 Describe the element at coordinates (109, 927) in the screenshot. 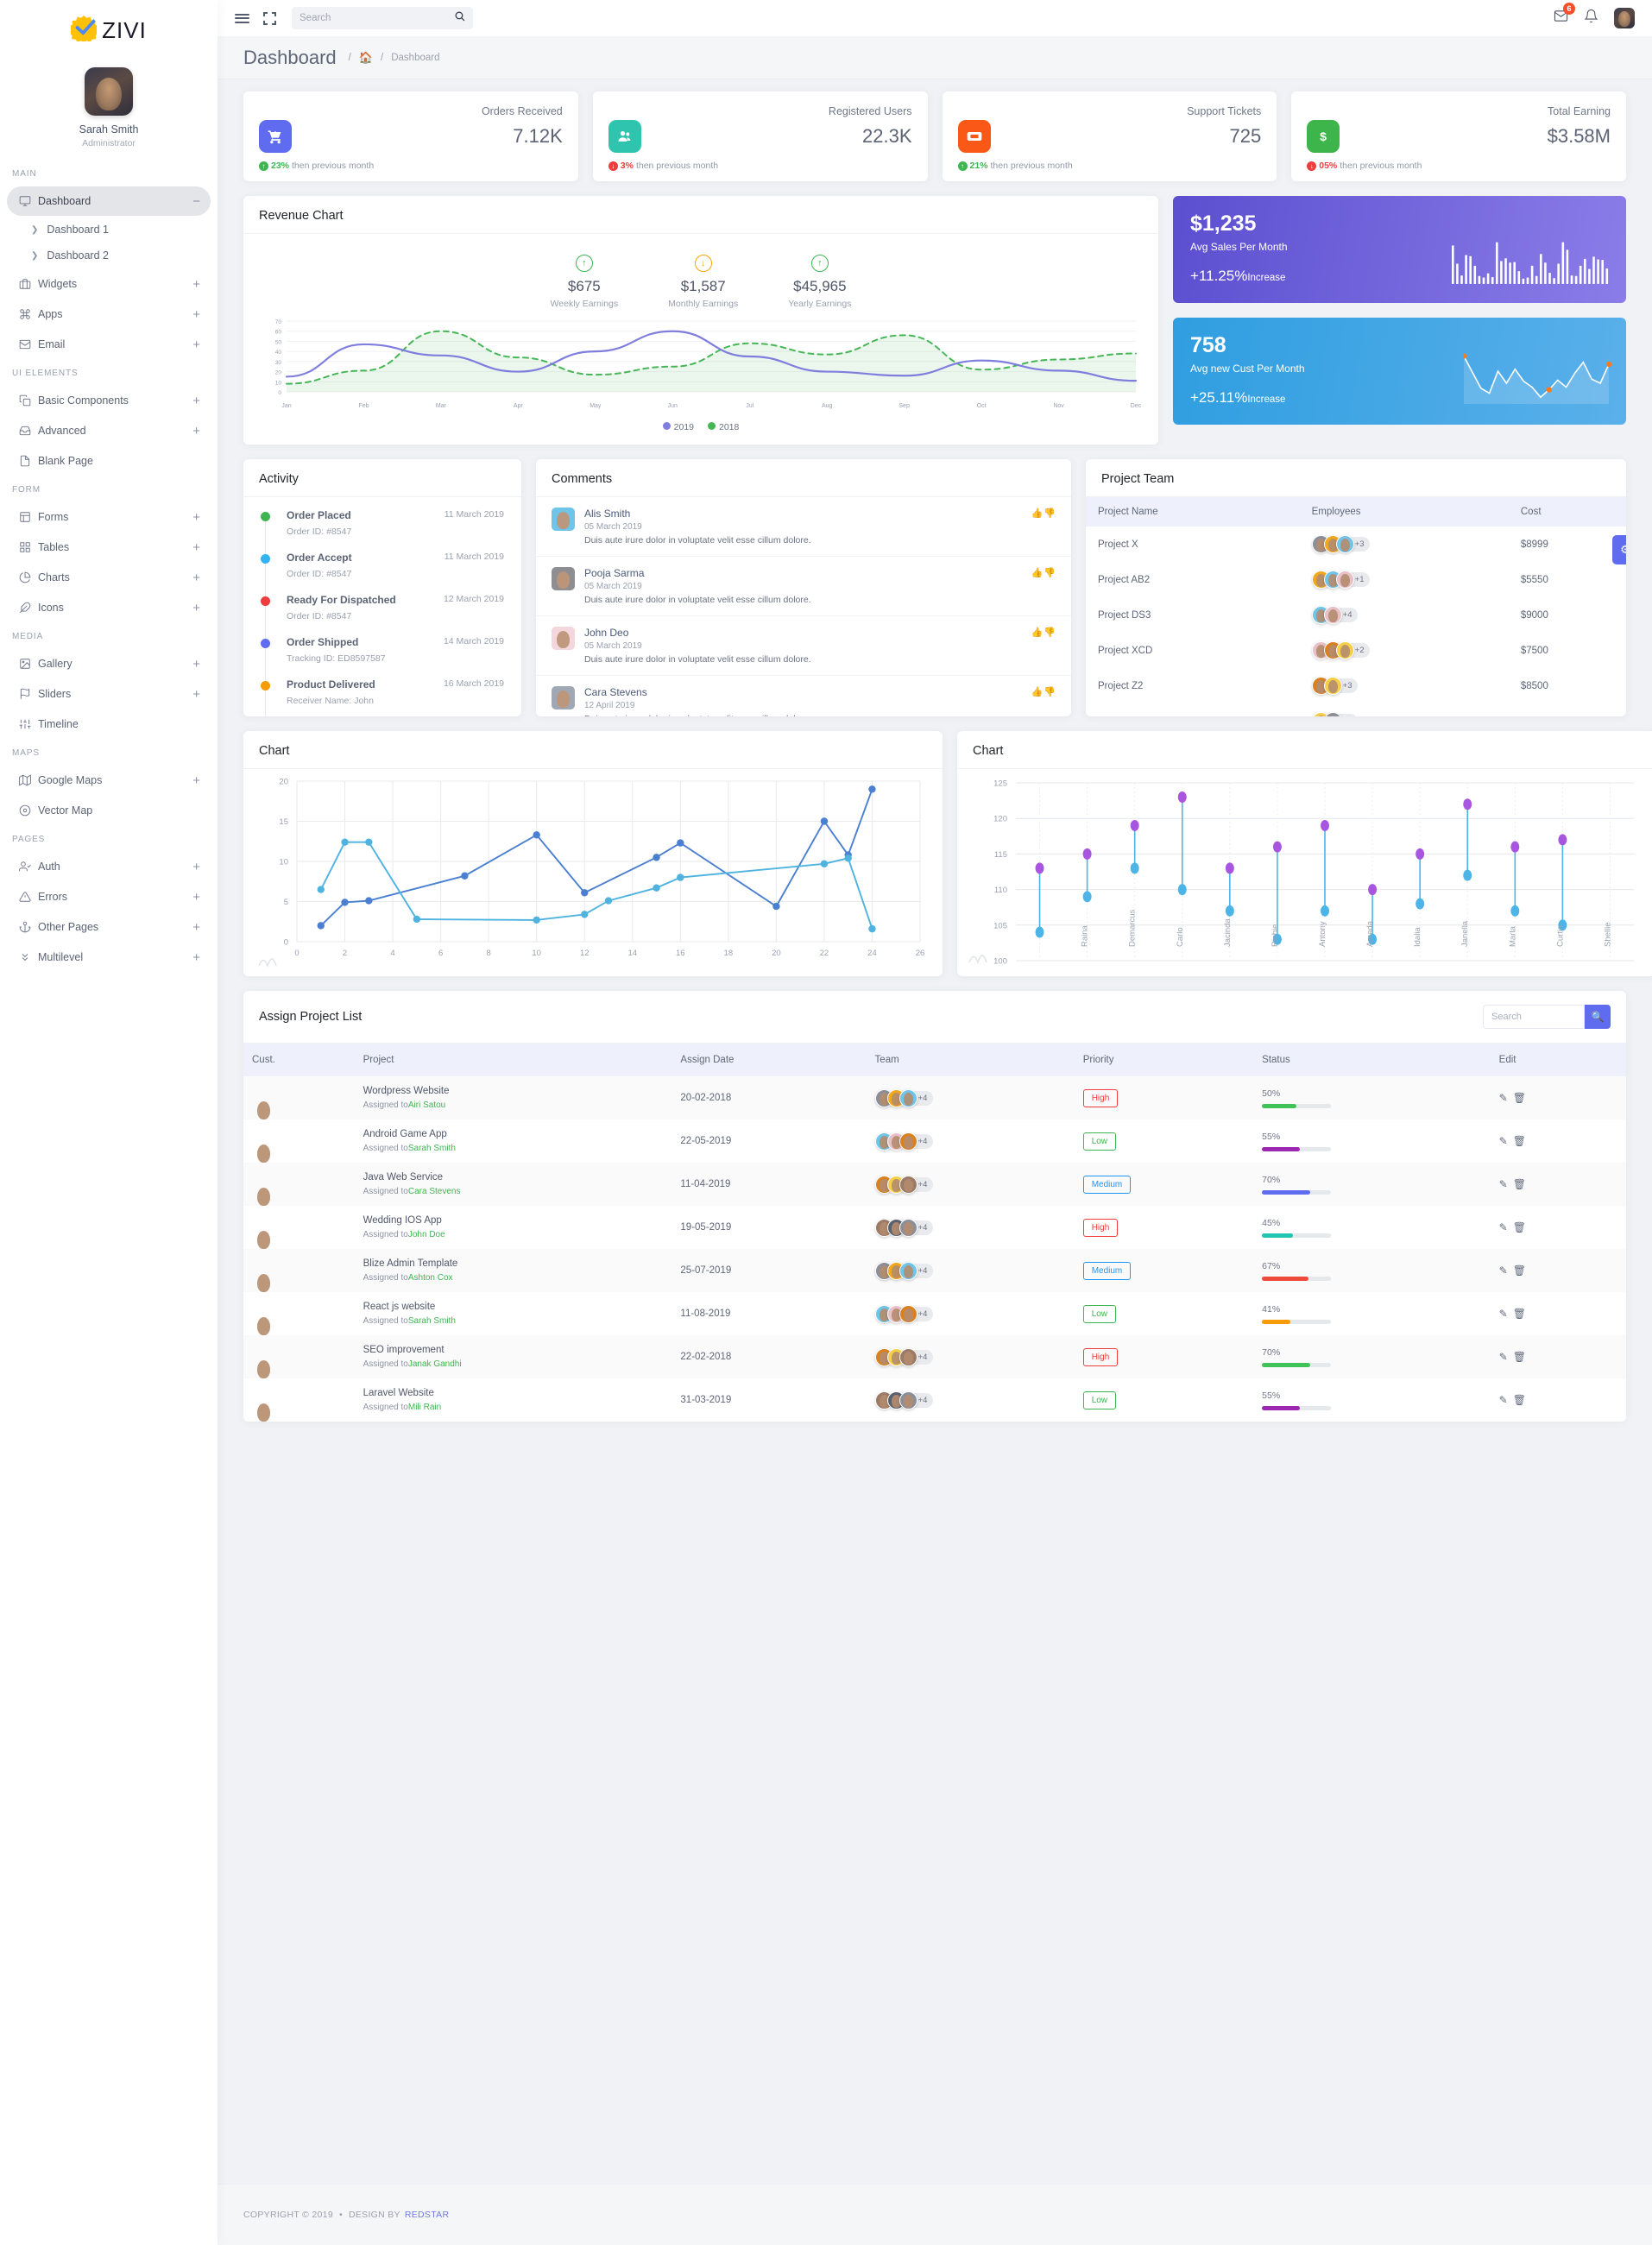

I see `sidebar-item-other-pages: Other Pages +` at that location.